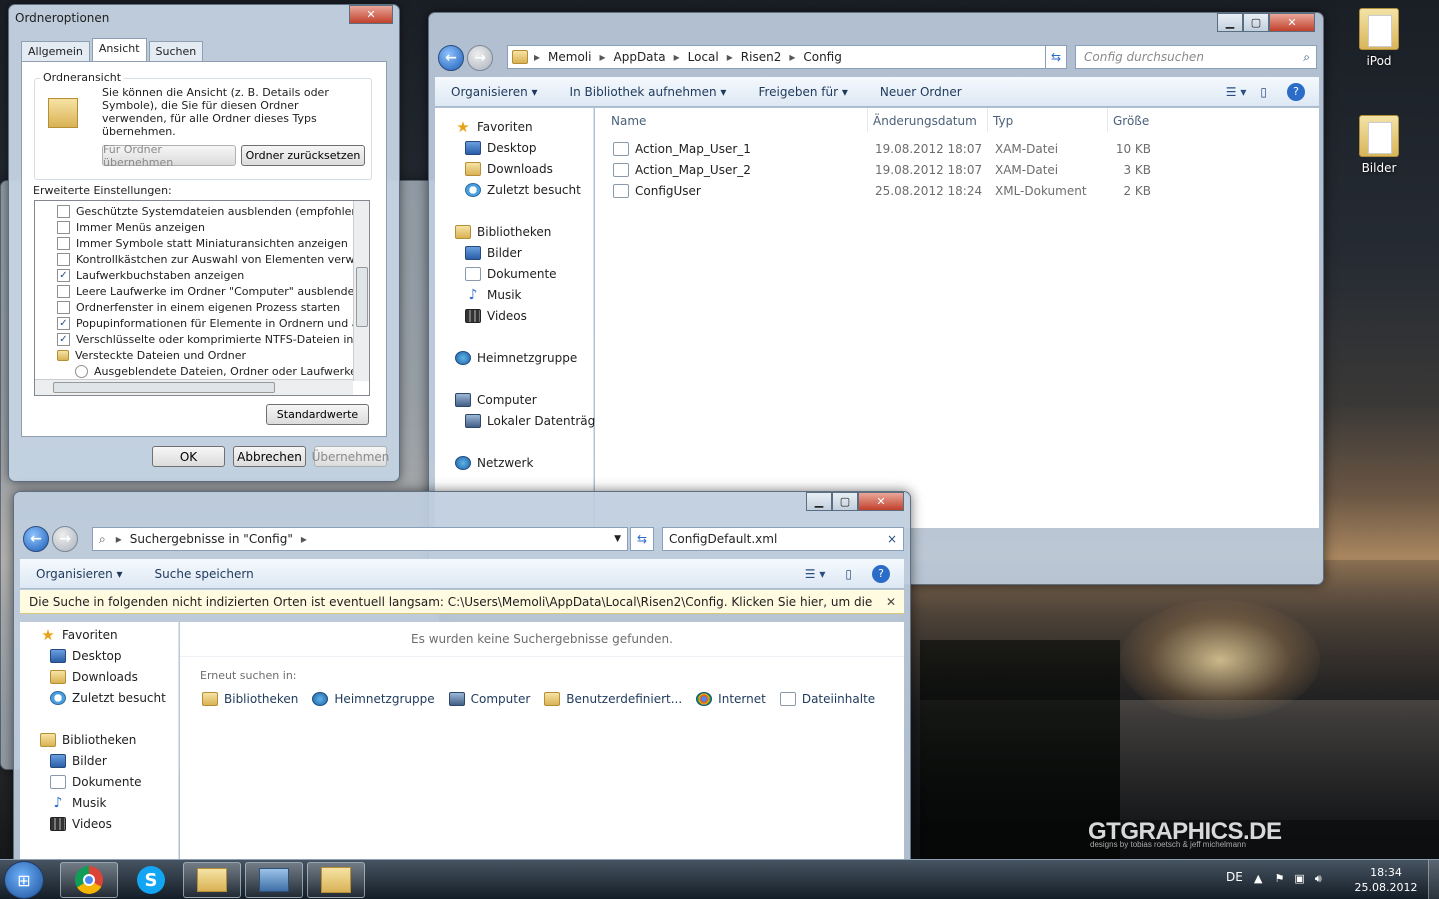 The image size is (1439, 899). What do you see at coordinates (1258, 879) in the screenshot?
I see `tray-expand-icon: ▲` at bounding box center [1258, 879].